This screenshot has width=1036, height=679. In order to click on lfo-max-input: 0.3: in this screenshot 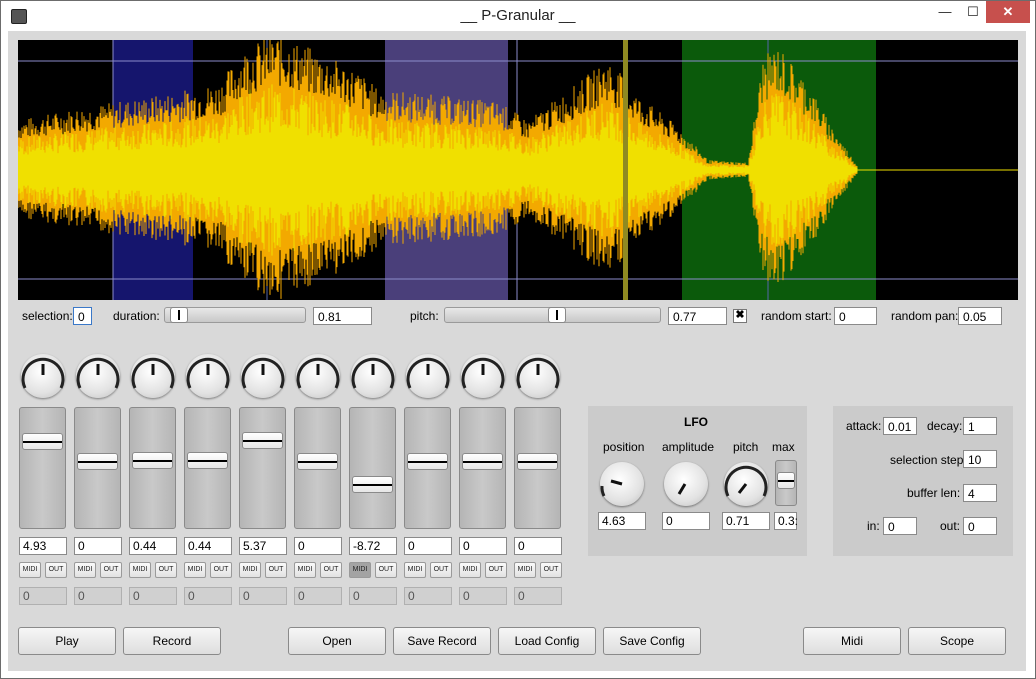, I will do `click(786, 521)`.